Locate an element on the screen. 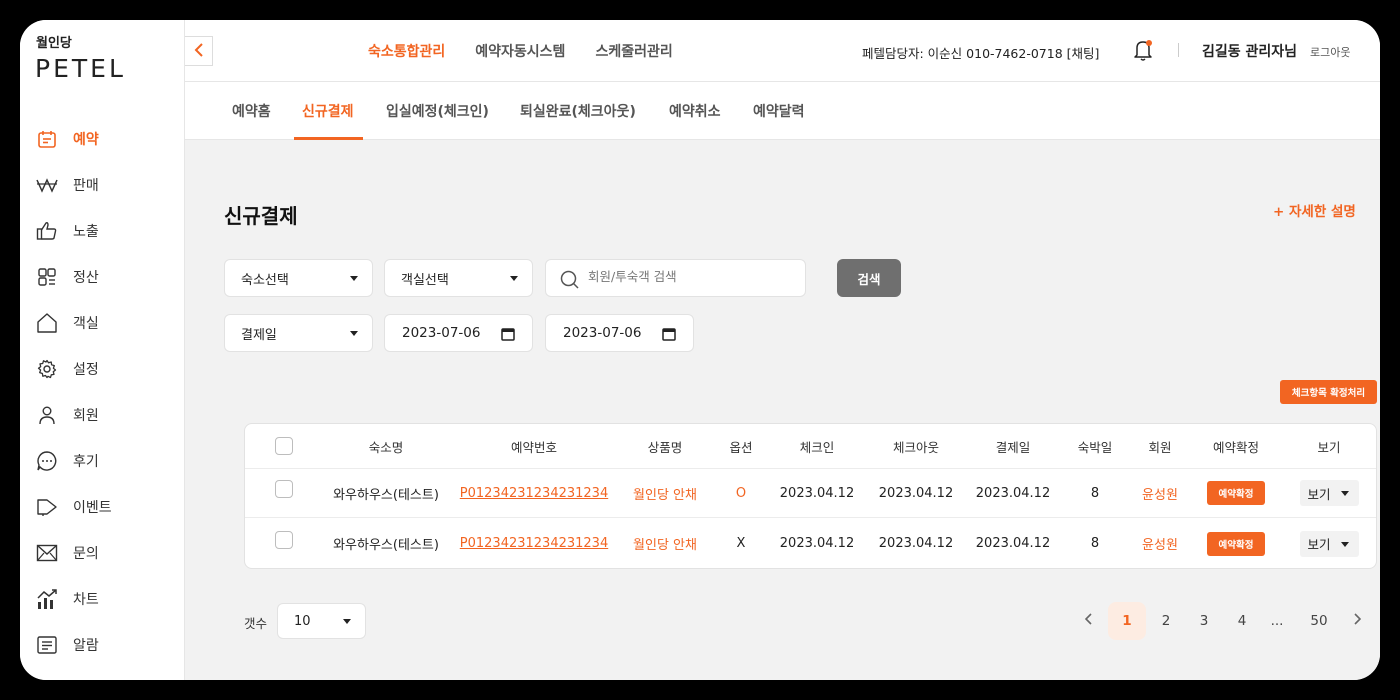 The image size is (1400, 700). header-nights: 숙박일 is located at coordinates (1095, 447).